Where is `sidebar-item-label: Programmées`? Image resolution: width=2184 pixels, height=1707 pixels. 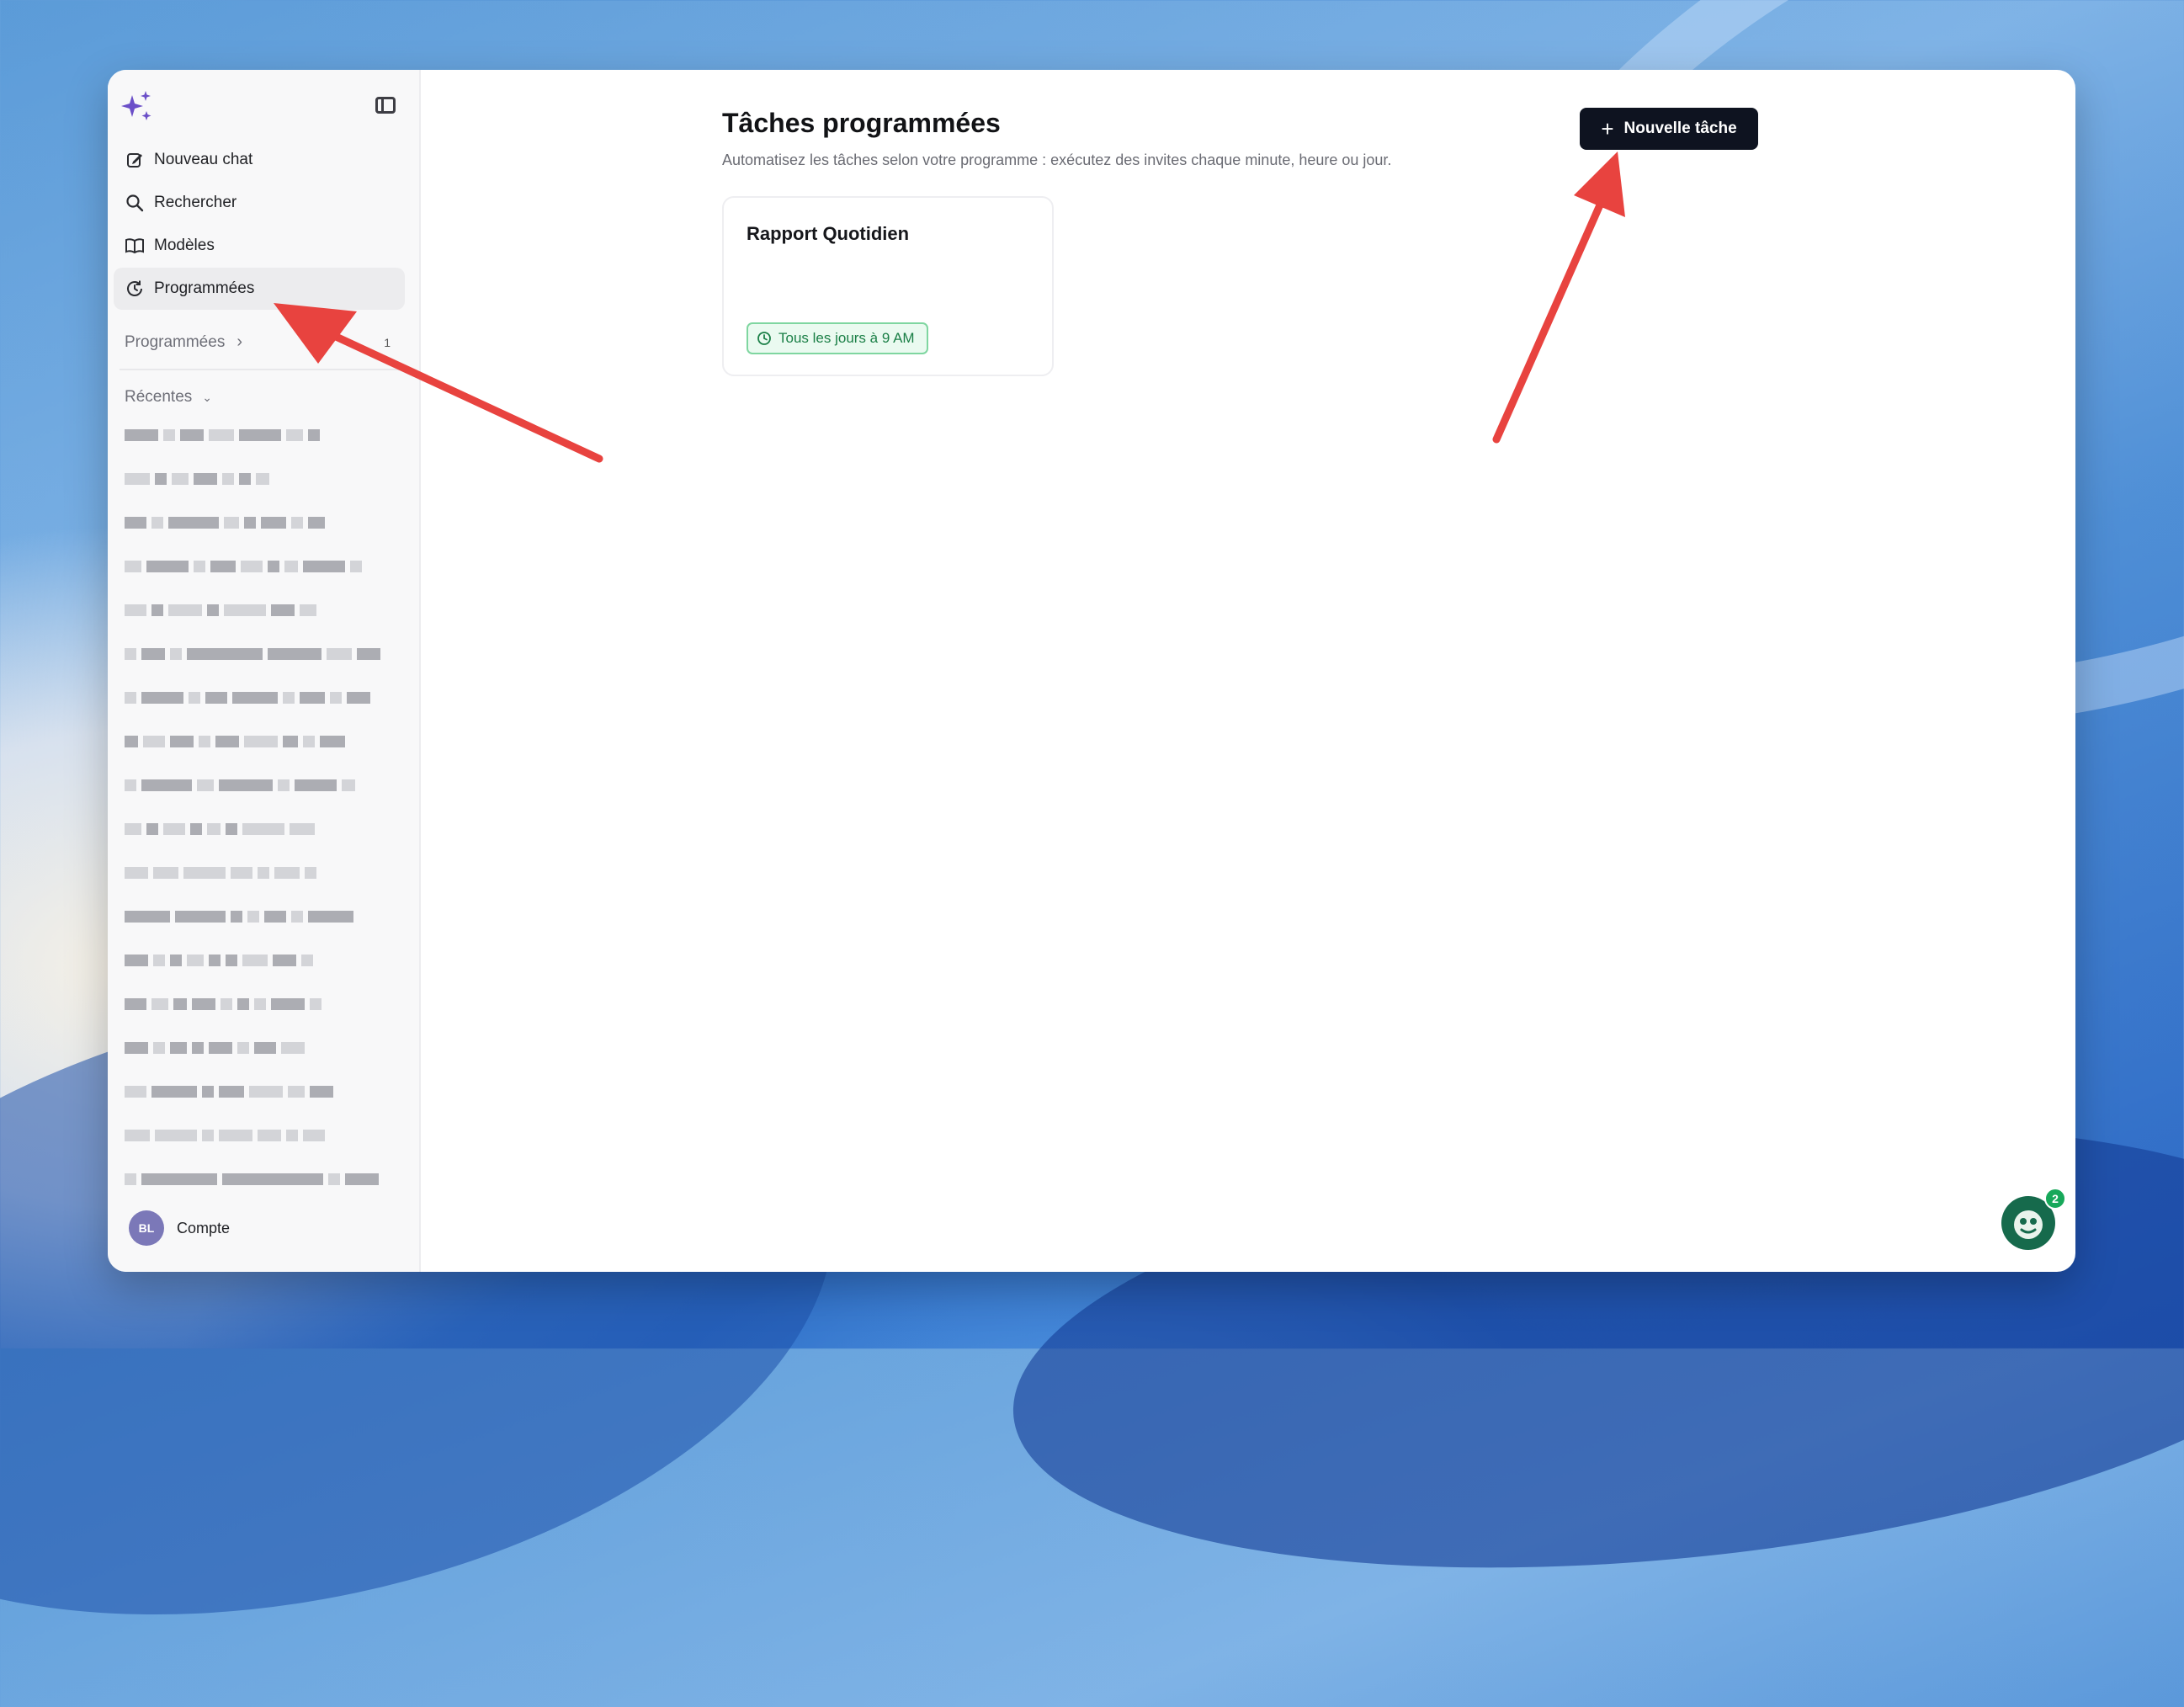
sidebar-item-label: Programmées is located at coordinates (204, 288).